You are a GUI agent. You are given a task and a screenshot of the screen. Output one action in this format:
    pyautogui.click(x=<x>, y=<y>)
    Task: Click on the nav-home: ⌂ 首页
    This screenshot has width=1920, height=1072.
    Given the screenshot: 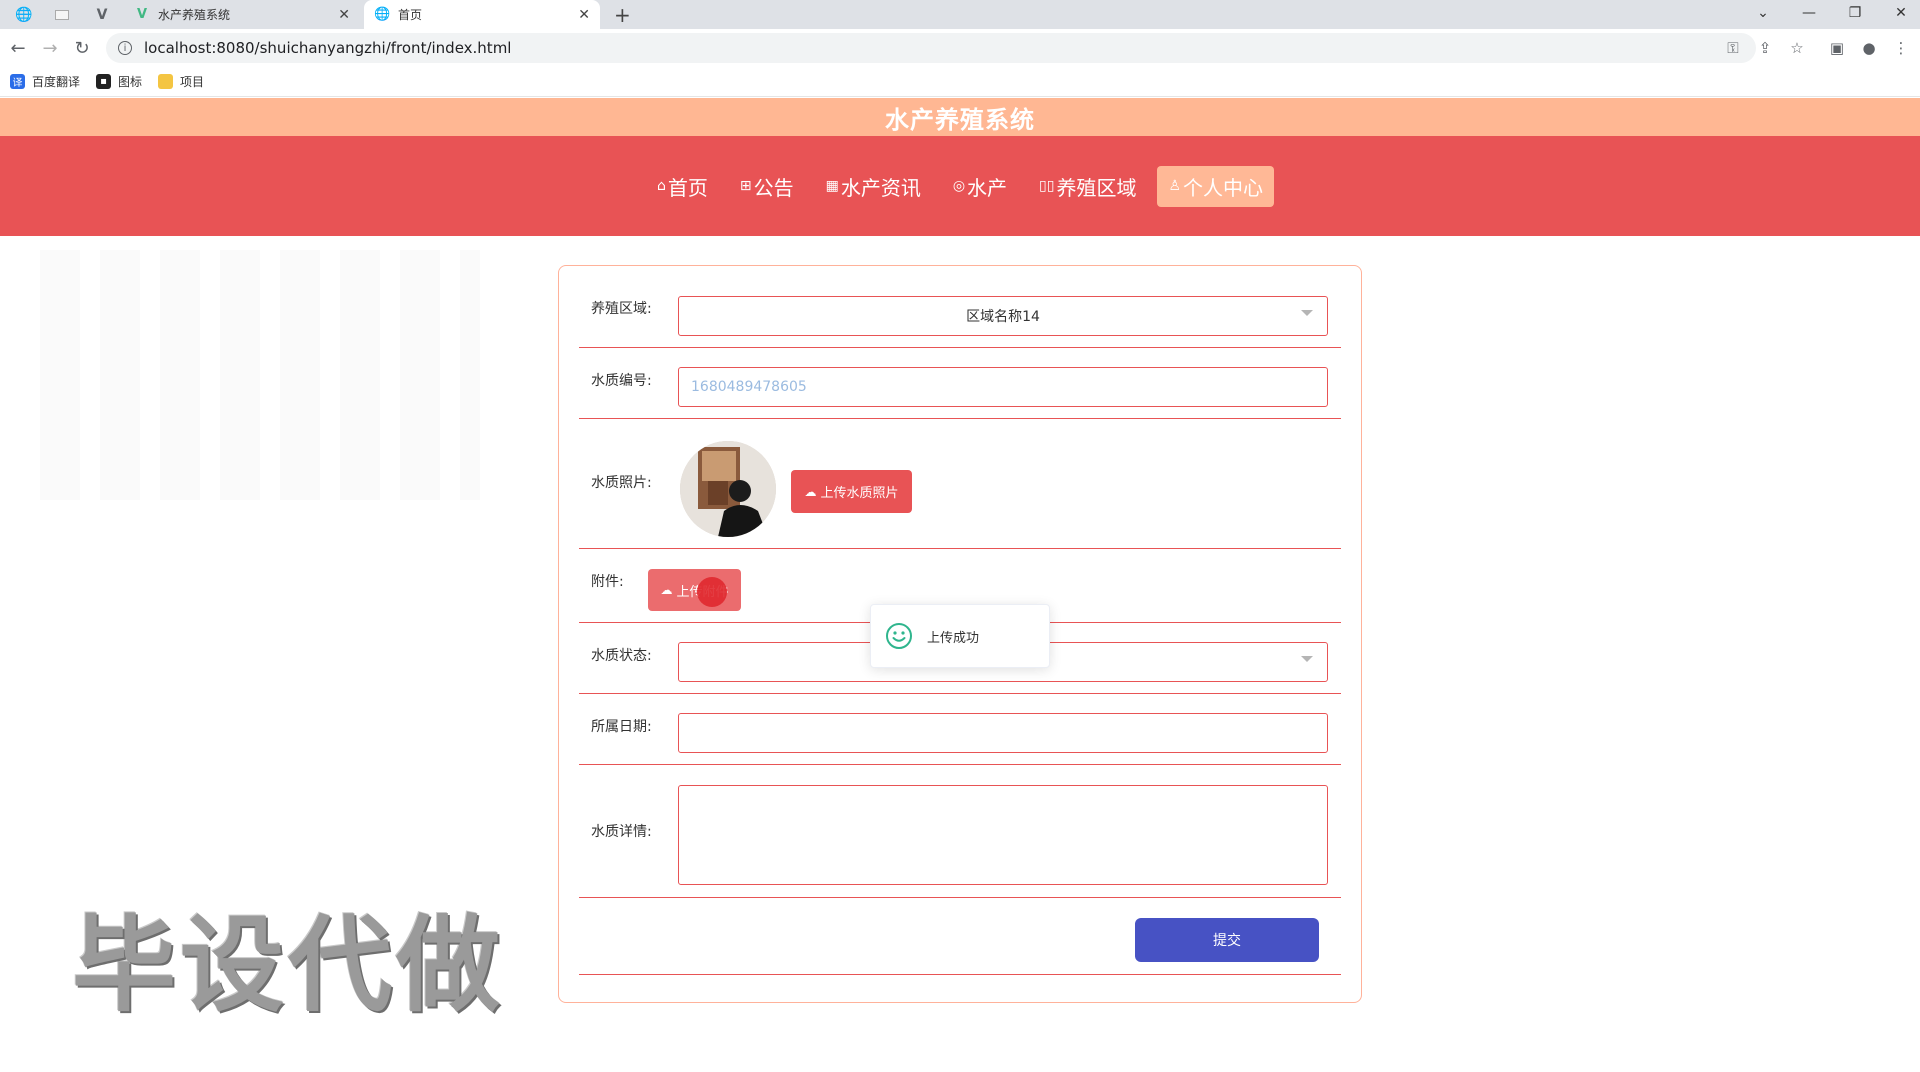 What is the action you would take?
    pyautogui.click(x=682, y=186)
    